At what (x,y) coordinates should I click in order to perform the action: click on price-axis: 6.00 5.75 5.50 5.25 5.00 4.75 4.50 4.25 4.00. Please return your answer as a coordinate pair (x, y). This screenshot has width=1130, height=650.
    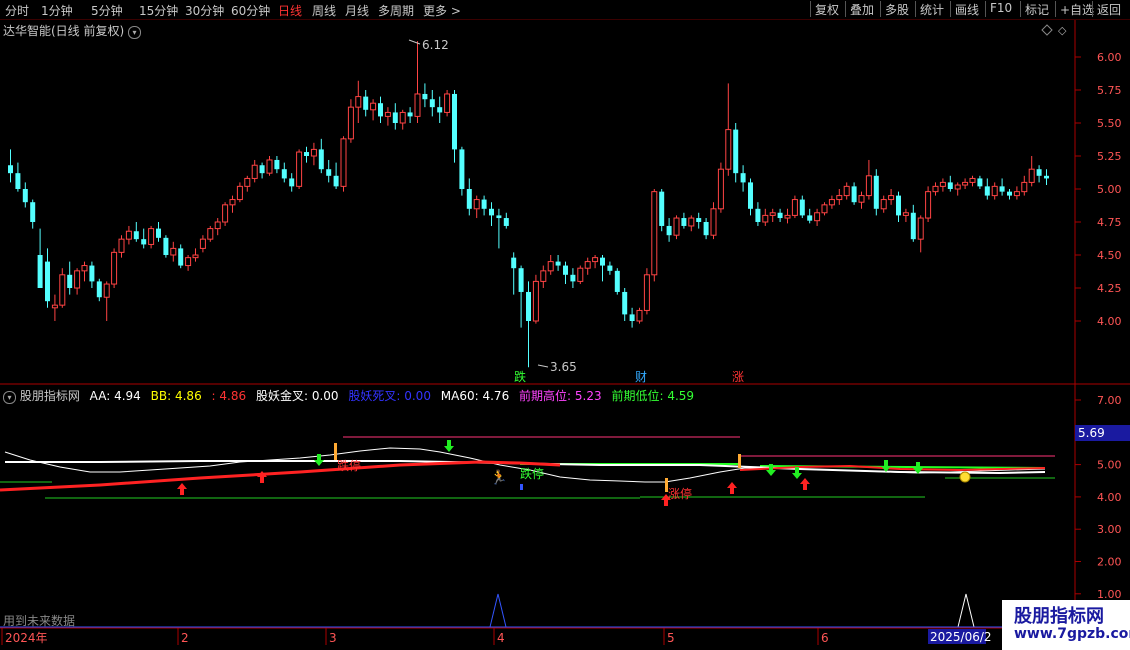
    Looking at the image, I should click on (1098, 189).